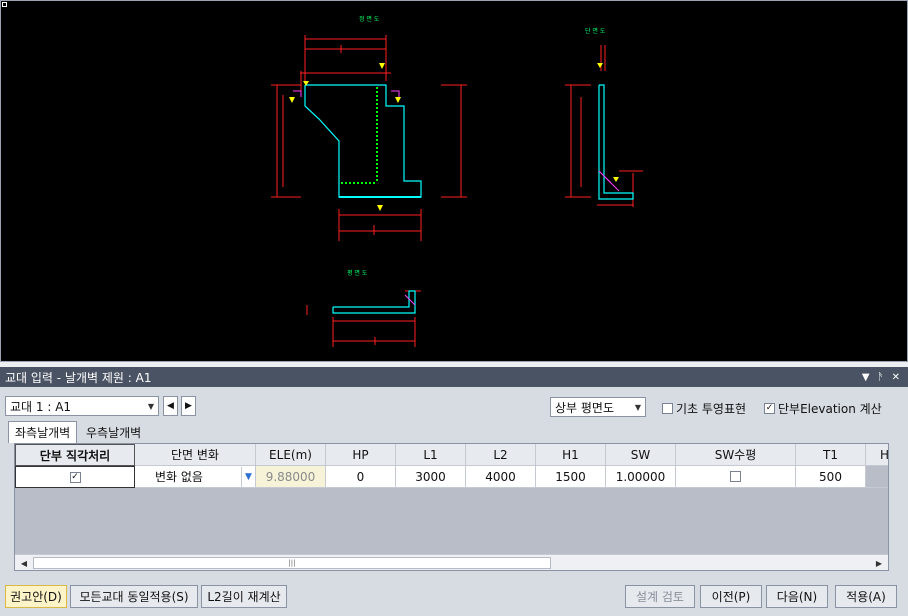 The height and width of the screenshot is (616, 908). I want to click on horizontal-scrollbar: ◀ ||| ▶, so click(451, 562).